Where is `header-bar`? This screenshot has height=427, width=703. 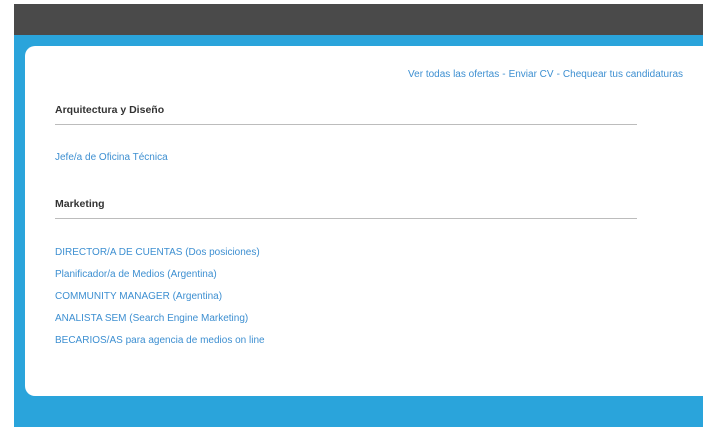 header-bar is located at coordinates (358, 19).